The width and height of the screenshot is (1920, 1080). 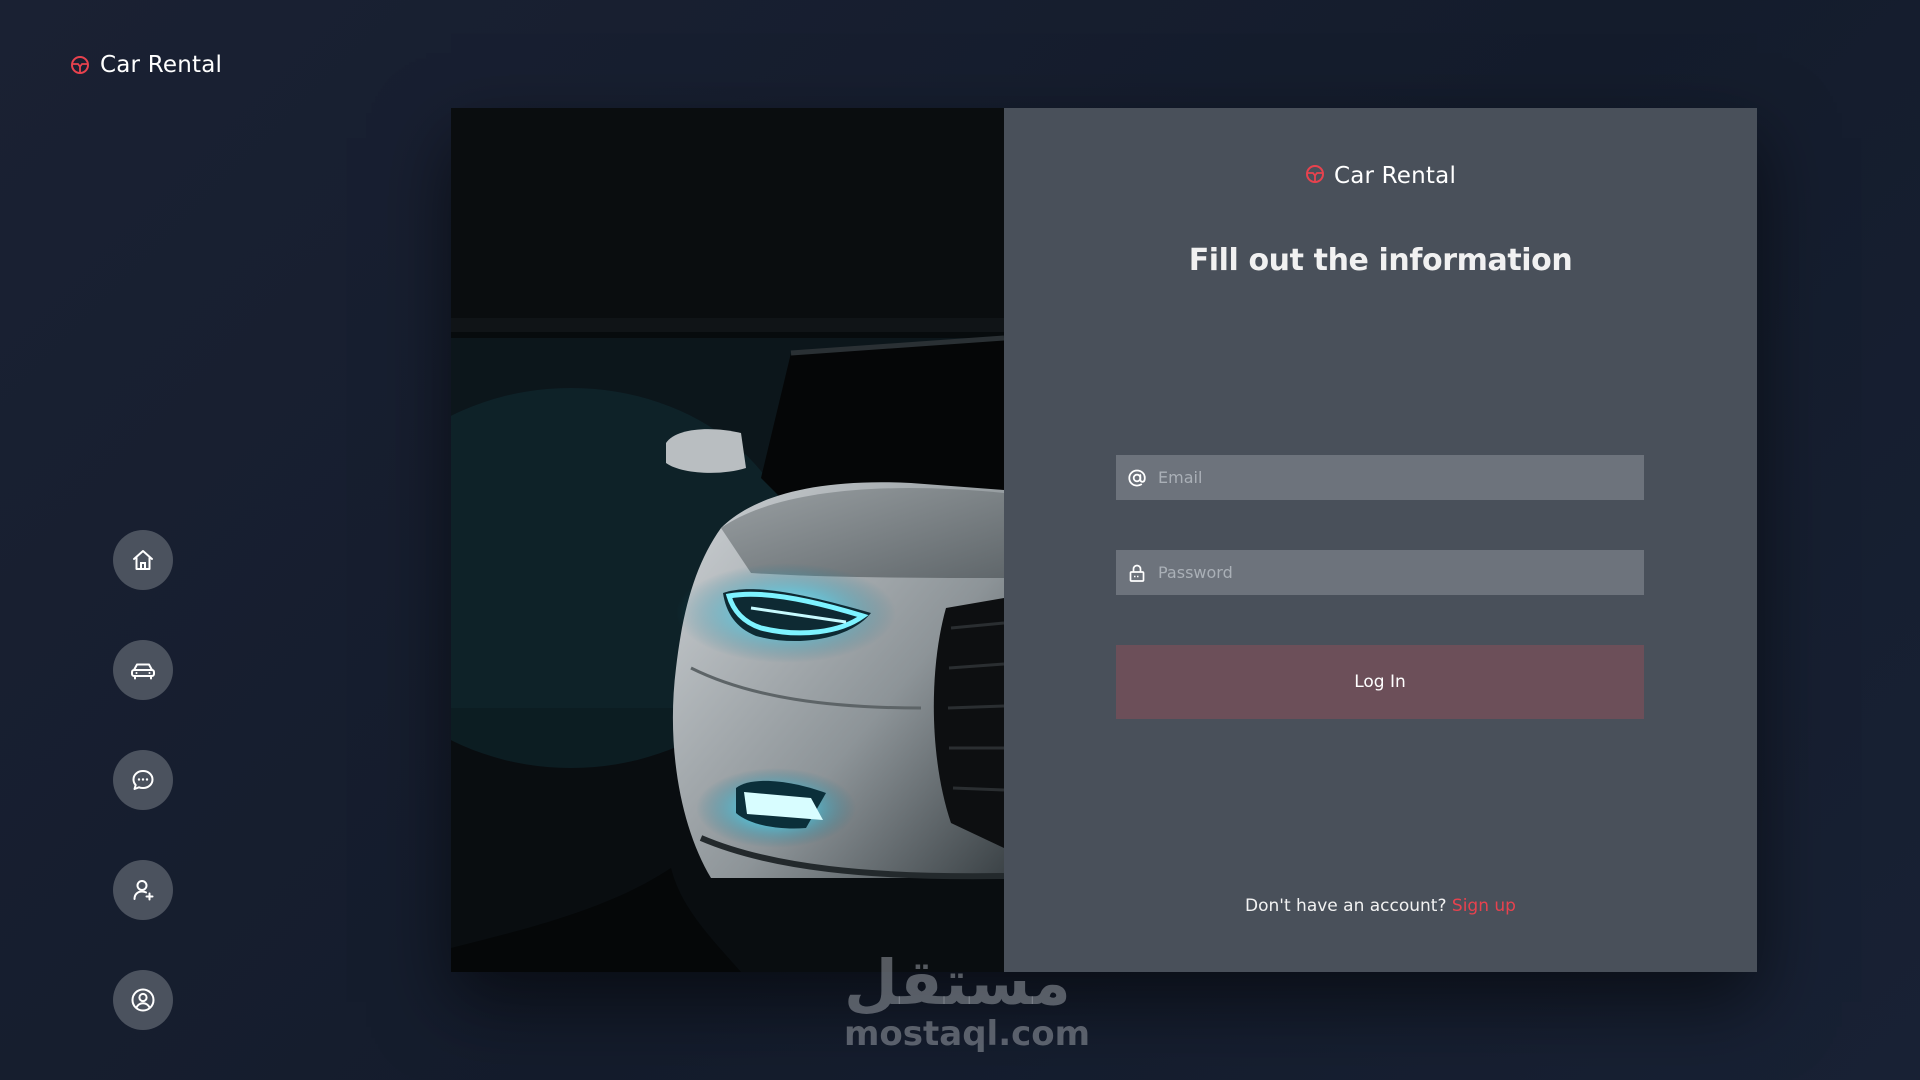 I want to click on form-heading: Fill out the information, so click(x=1380, y=260).